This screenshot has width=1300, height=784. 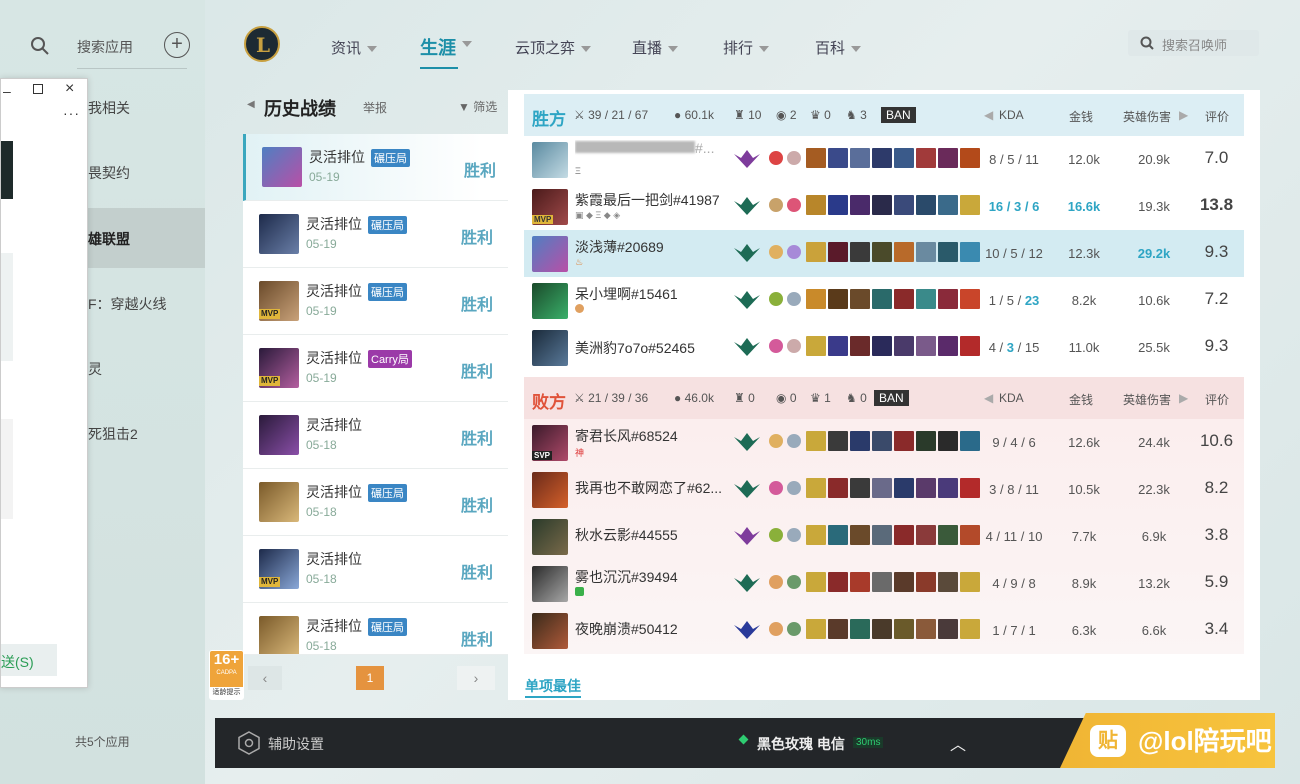 I want to click on player-gold: 11.0k, so click(x=1084, y=347).